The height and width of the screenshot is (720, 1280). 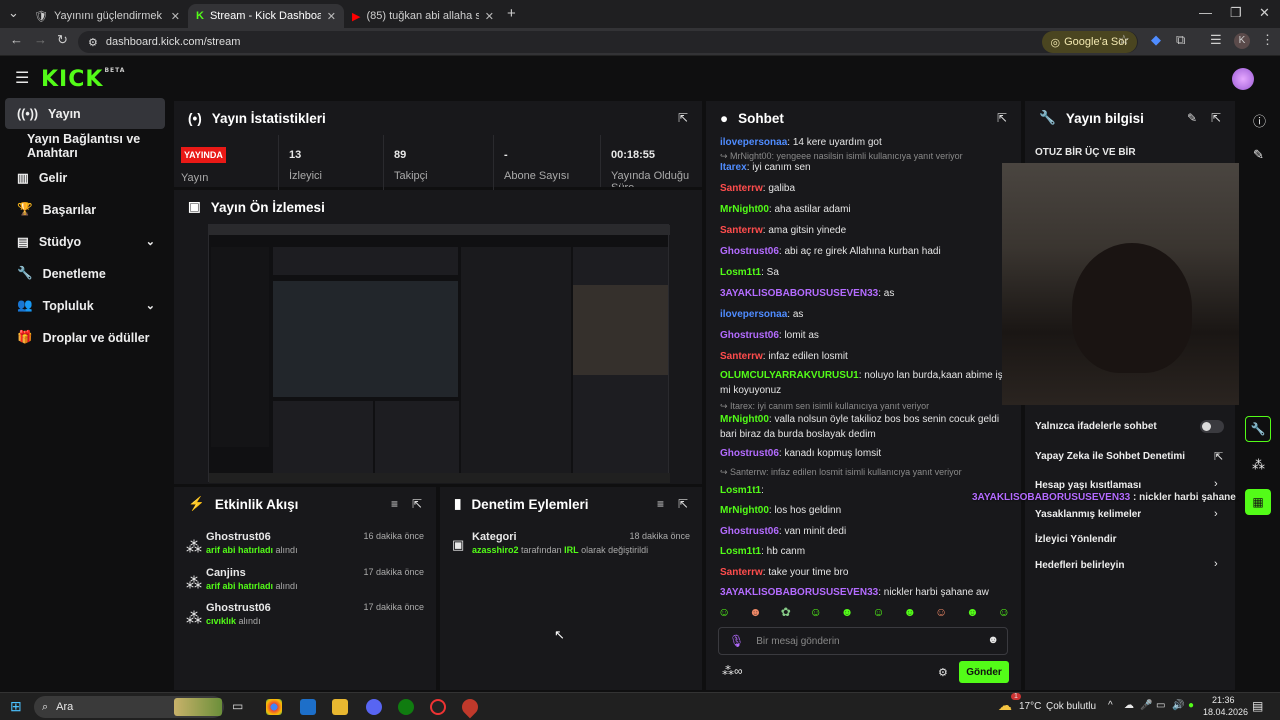 I want to click on sidebar-item-stream-key: Yayın Bağlantısı ve Anahtarı, so click(x=87, y=145).